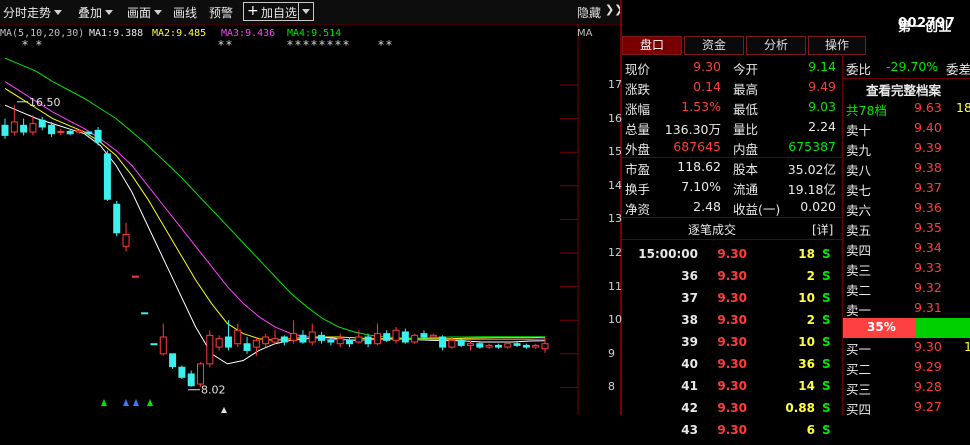  I want to click on bid-price: 9.30, so click(928, 346).